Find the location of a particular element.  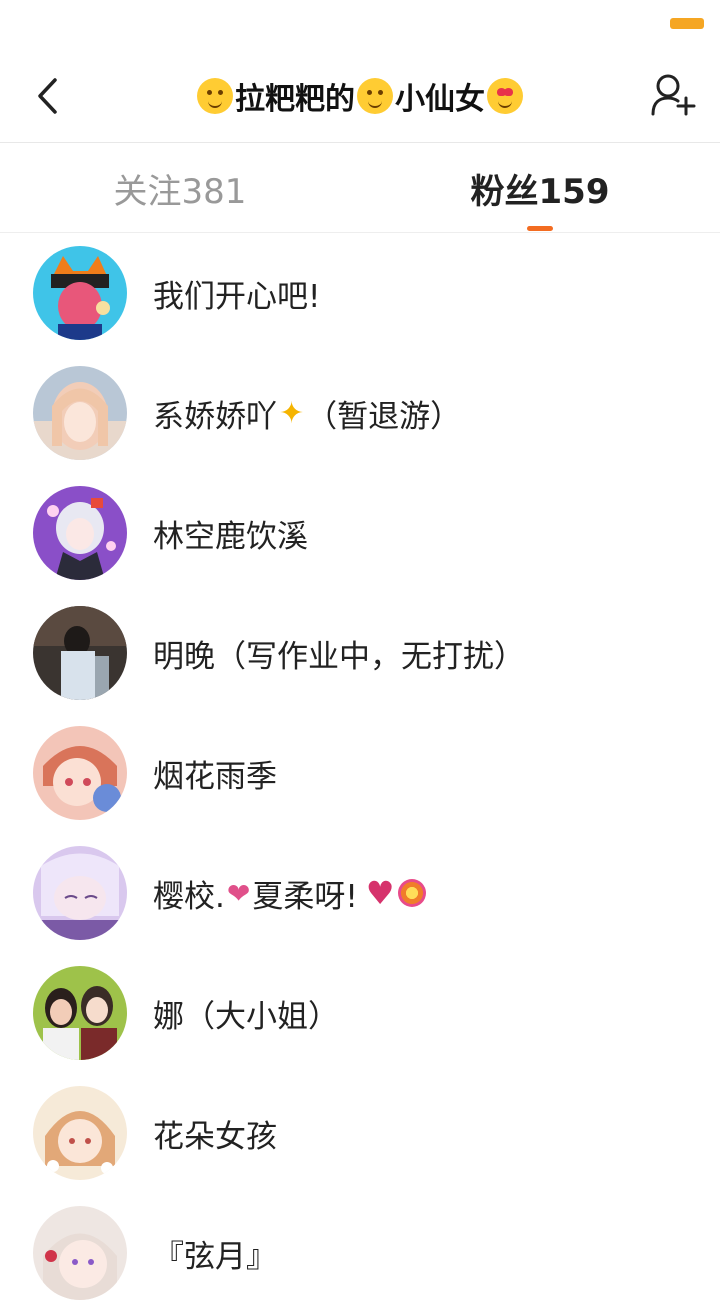

fan-name: 『弦月』 is located at coordinates (215, 1256).